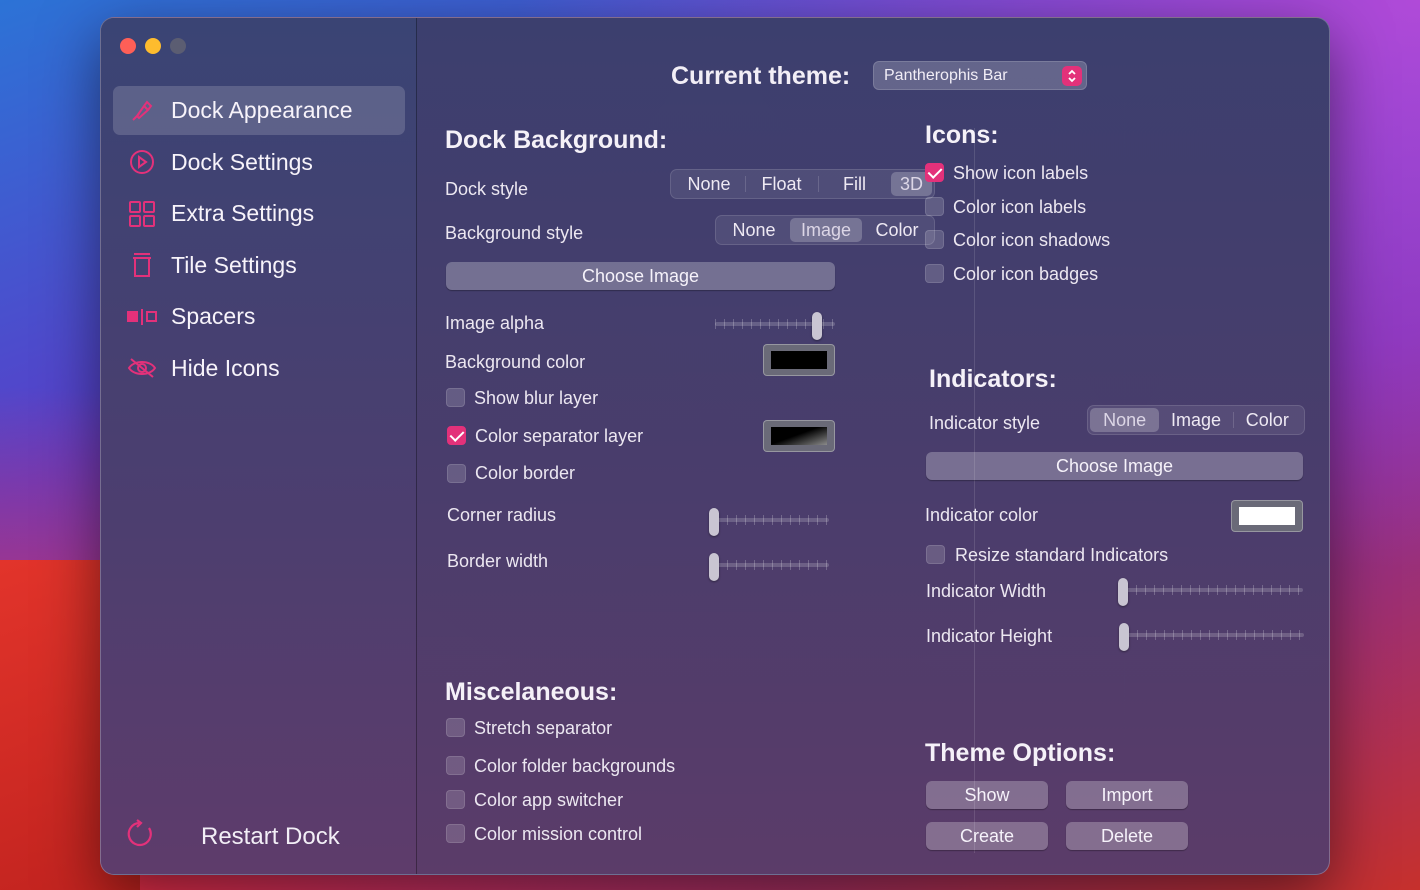  I want to click on choose-indicator-image-button: Choose Image, so click(1114, 466).